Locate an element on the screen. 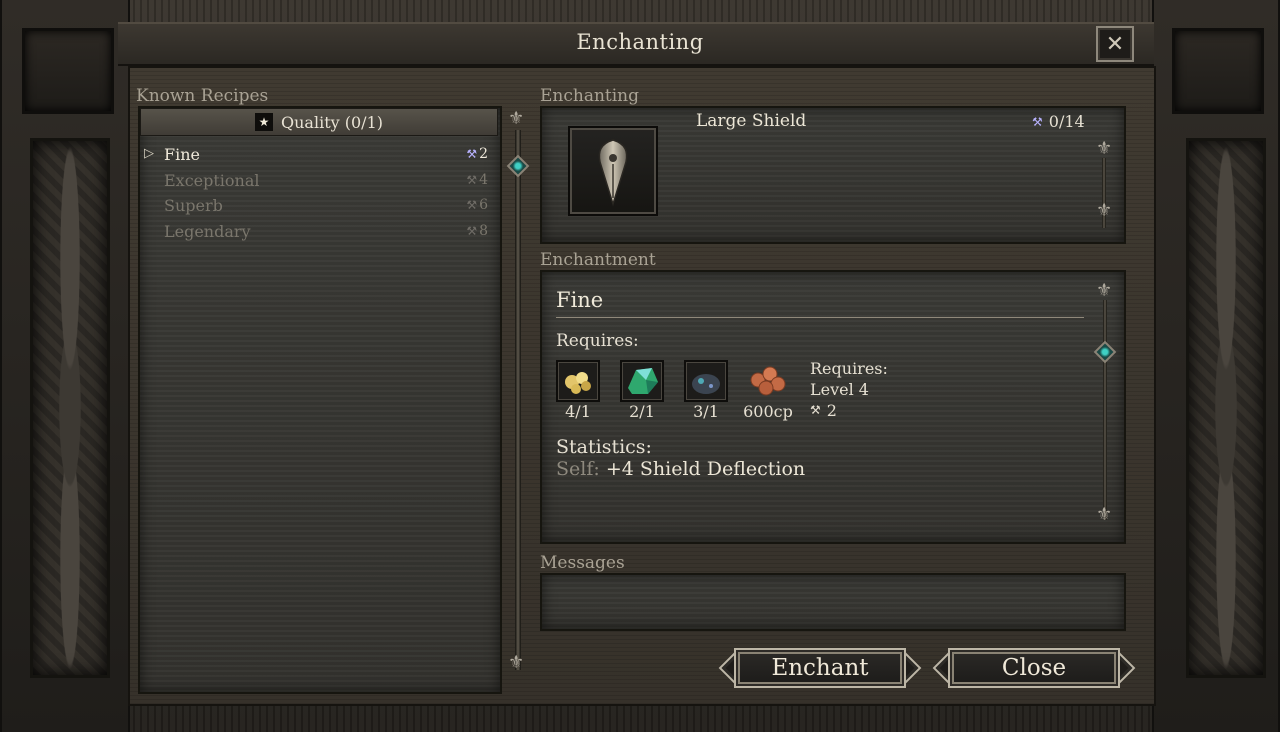 The height and width of the screenshot is (732, 1280). right-carved-panel is located at coordinates (1226, 408).